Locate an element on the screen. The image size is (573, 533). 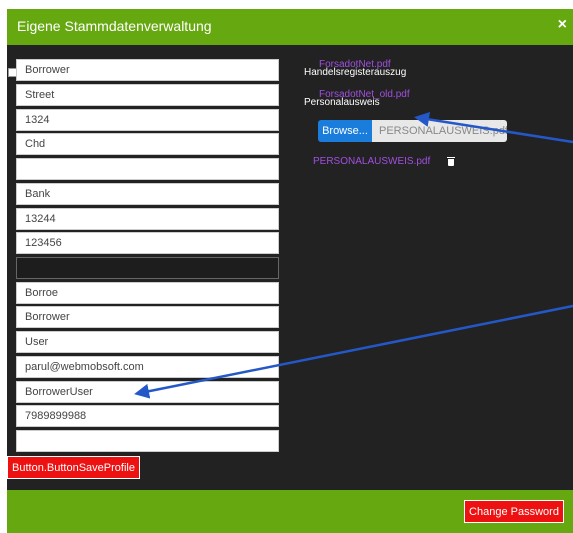
annotation-arrow-username is located at coordinates (353, 351).